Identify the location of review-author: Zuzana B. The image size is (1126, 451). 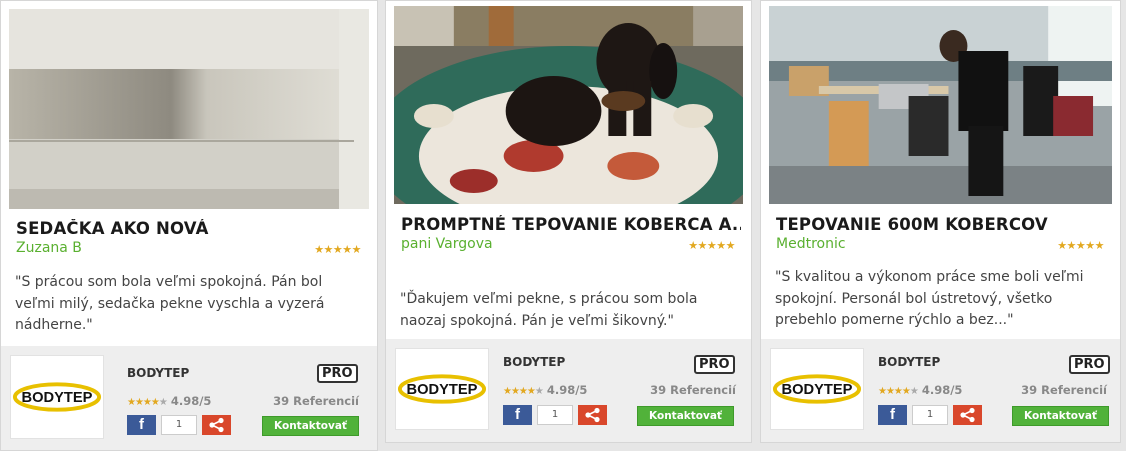
(49, 248).